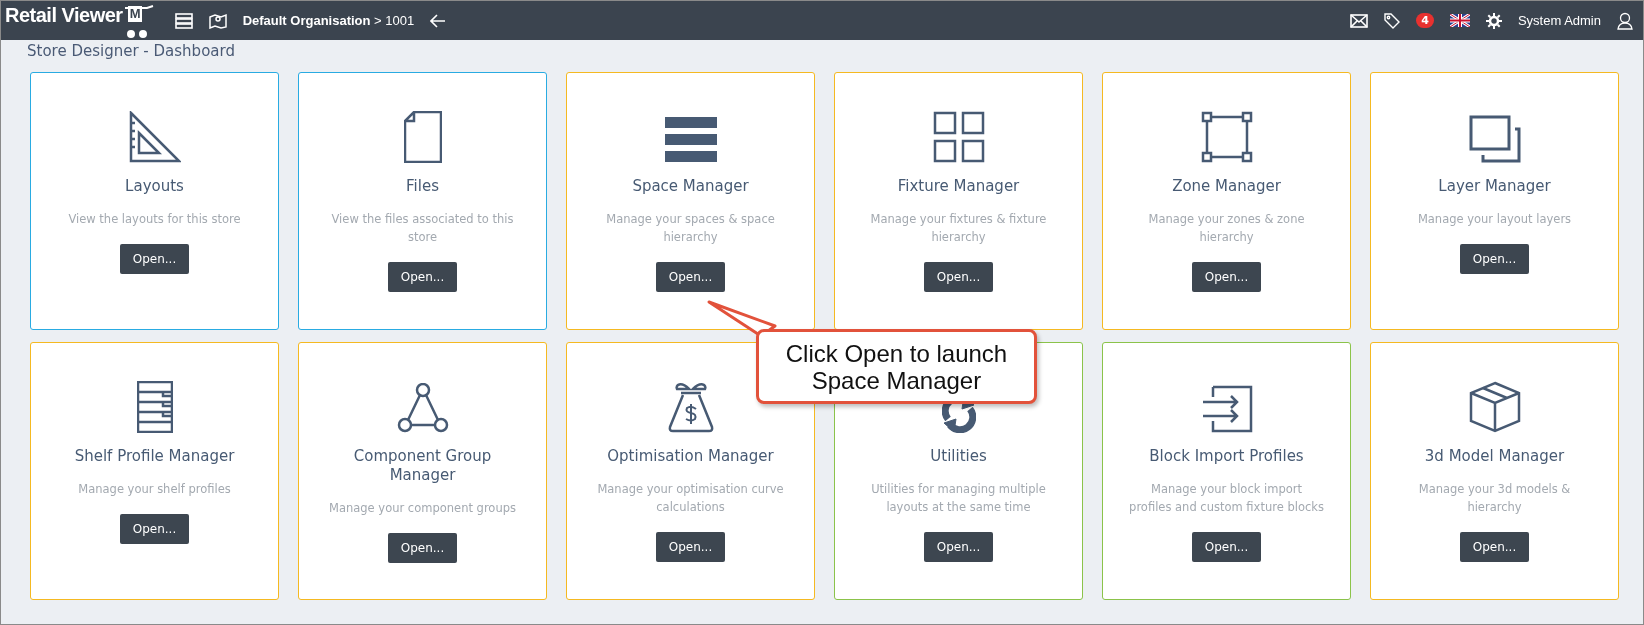 Image resolution: width=1644 pixels, height=625 pixels. What do you see at coordinates (1226, 186) in the screenshot?
I see `card-title: Zone Manager` at bounding box center [1226, 186].